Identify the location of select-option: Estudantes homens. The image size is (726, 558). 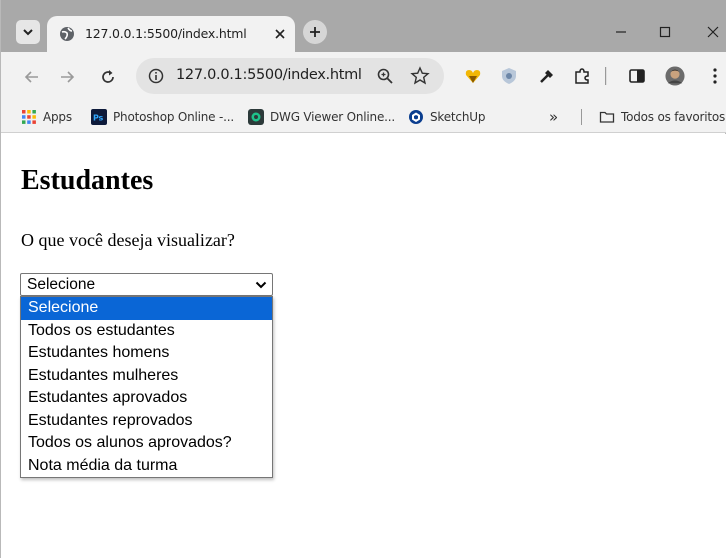
(146, 353).